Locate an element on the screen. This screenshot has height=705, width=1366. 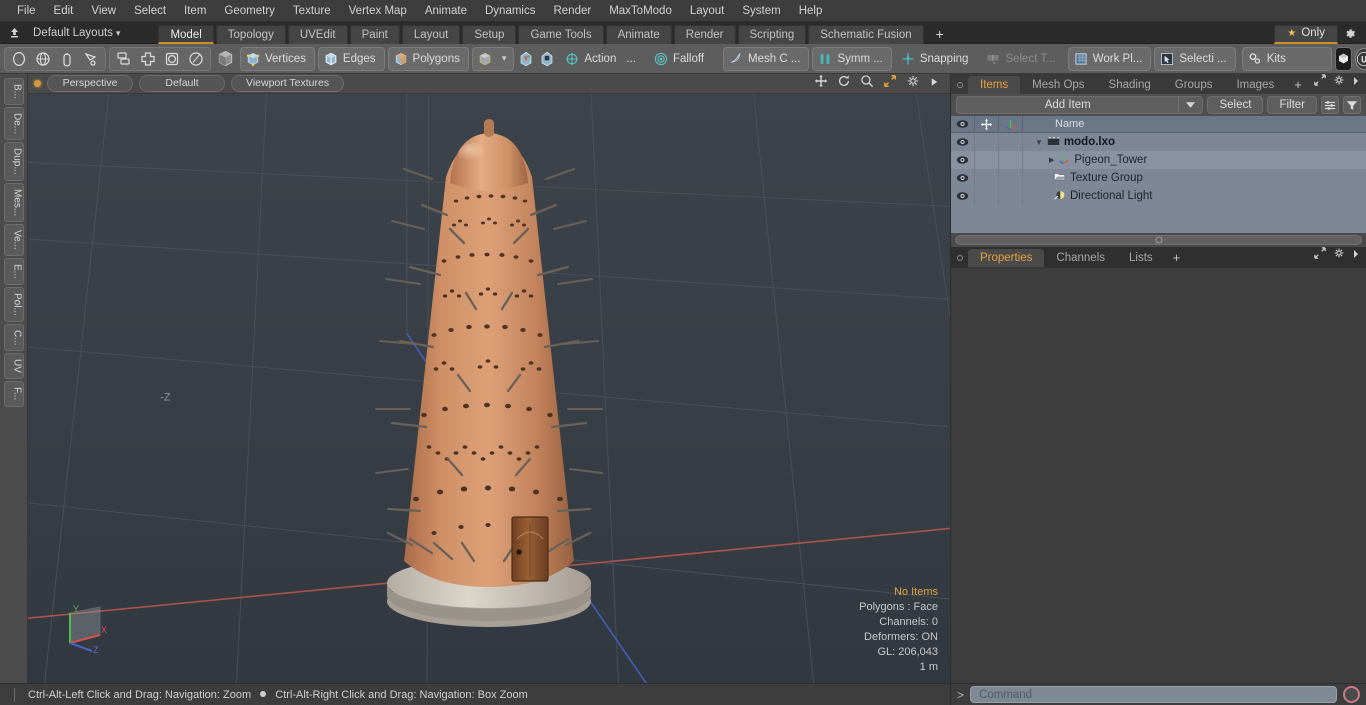
fit-icon is located at coordinates (890, 83).